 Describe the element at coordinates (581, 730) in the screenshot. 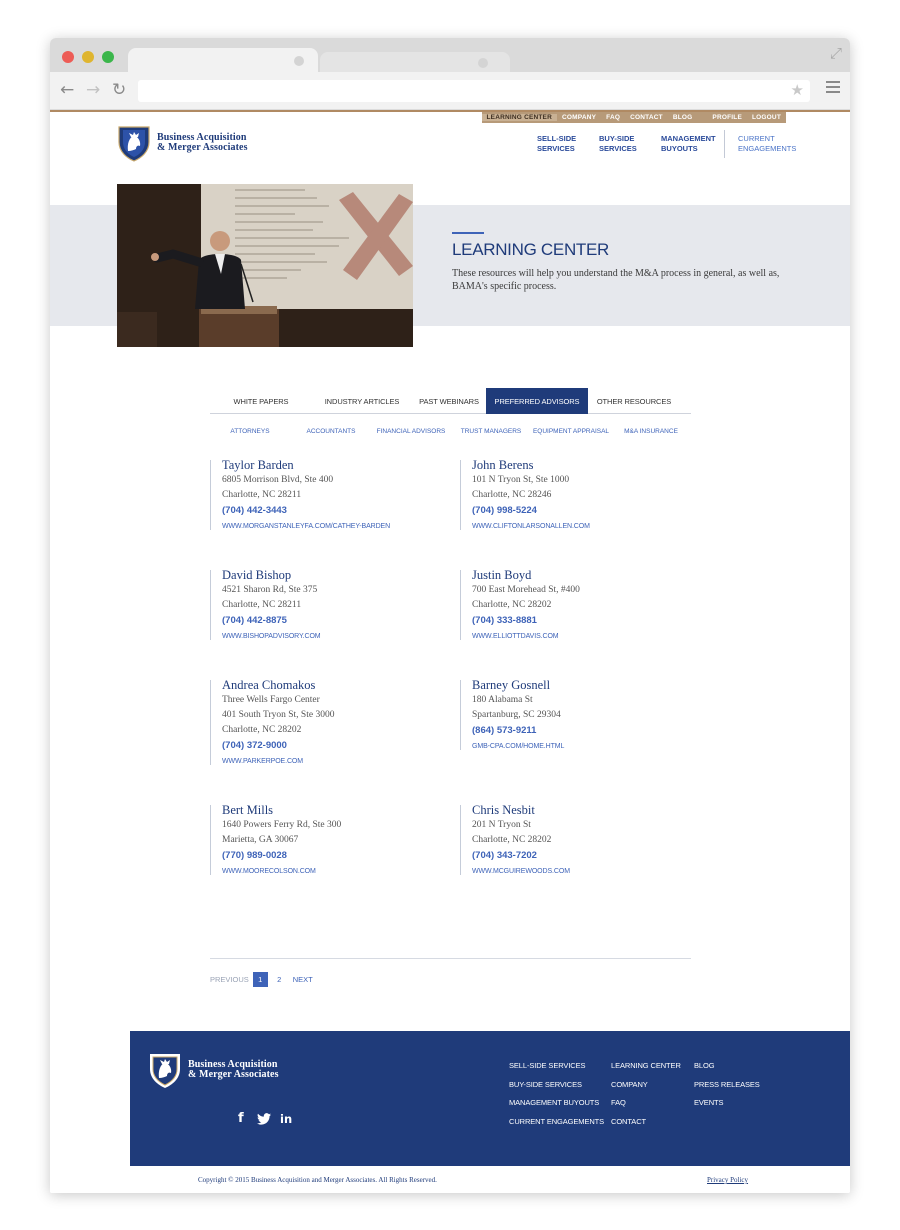

I see `advisor-phone-link: (864) 573-9211` at that location.